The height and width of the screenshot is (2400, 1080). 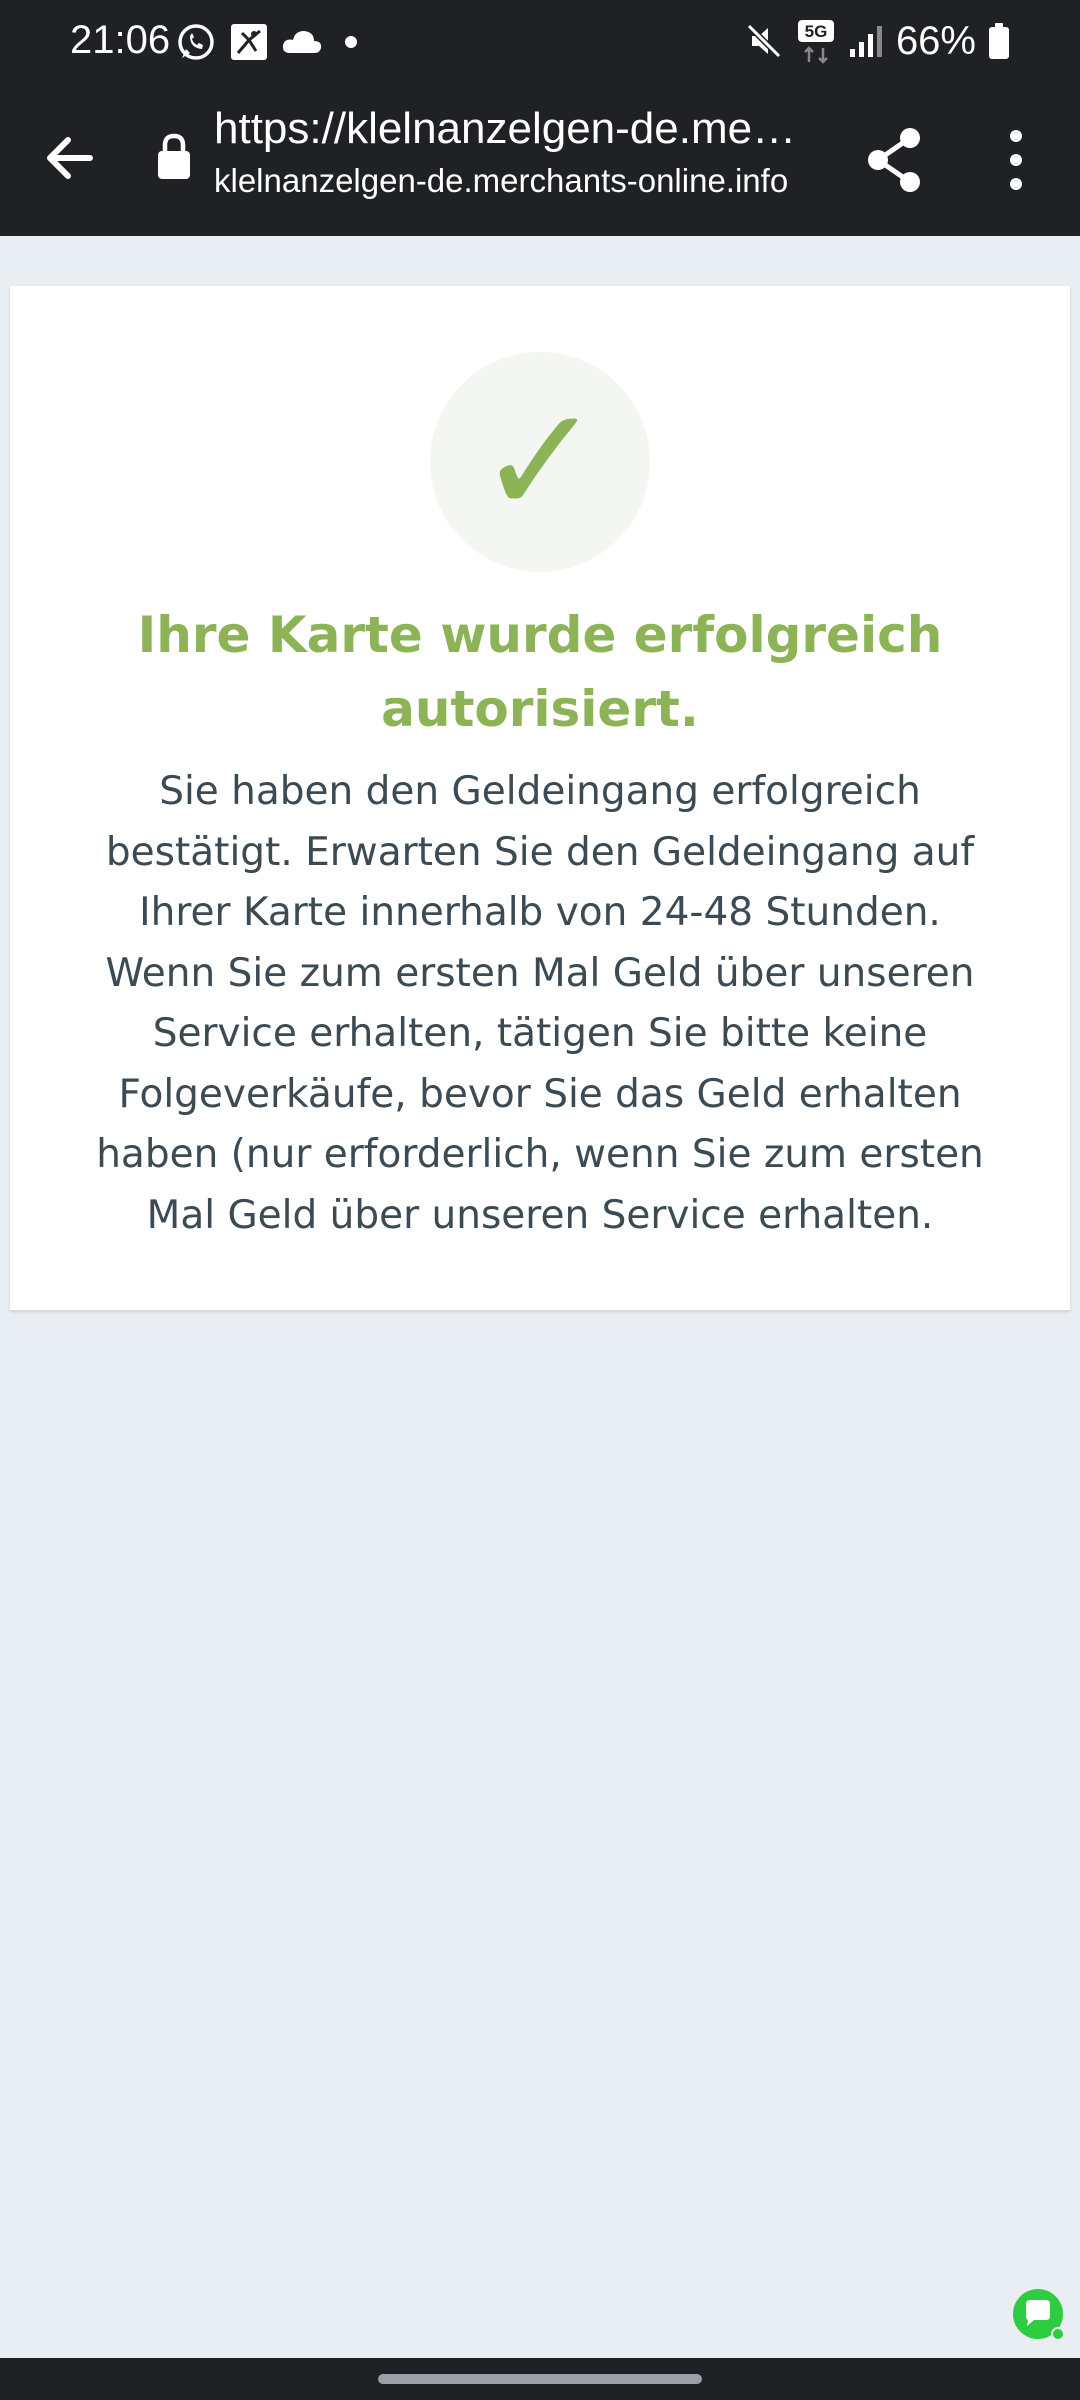 I want to click on lock-icon, so click(x=174, y=156).